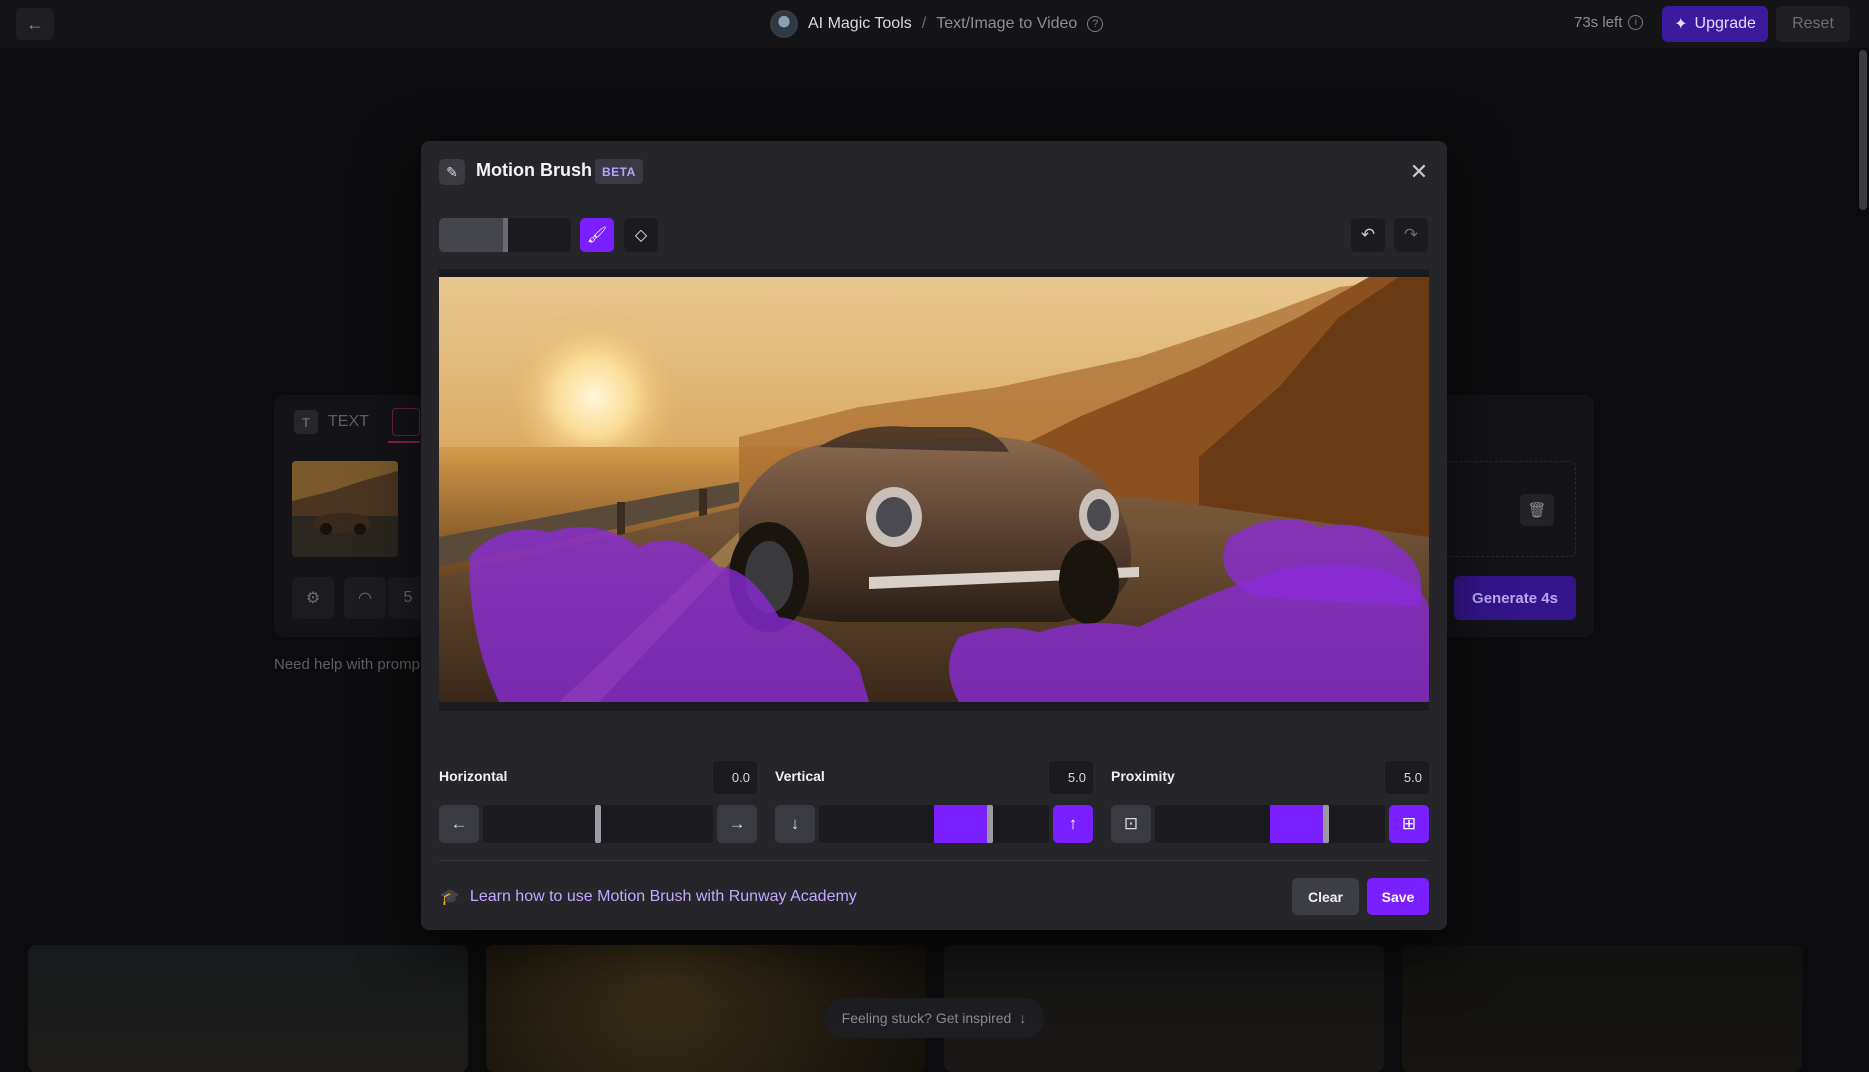 The image size is (1869, 1072). What do you see at coordinates (1007, 23) in the screenshot?
I see `breadcrumb-current: Text/Image to Video` at bounding box center [1007, 23].